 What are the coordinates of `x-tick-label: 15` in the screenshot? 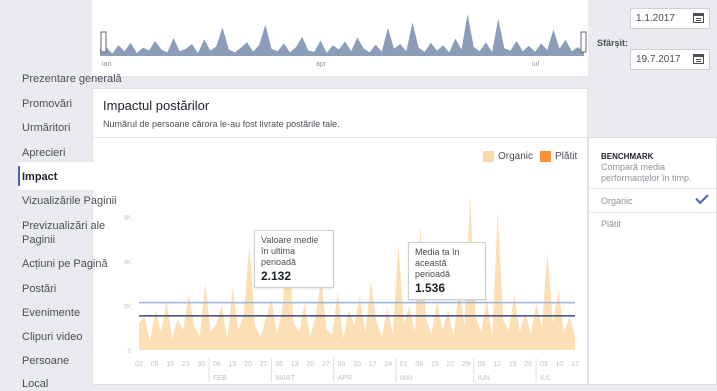 It's located at (435, 364).